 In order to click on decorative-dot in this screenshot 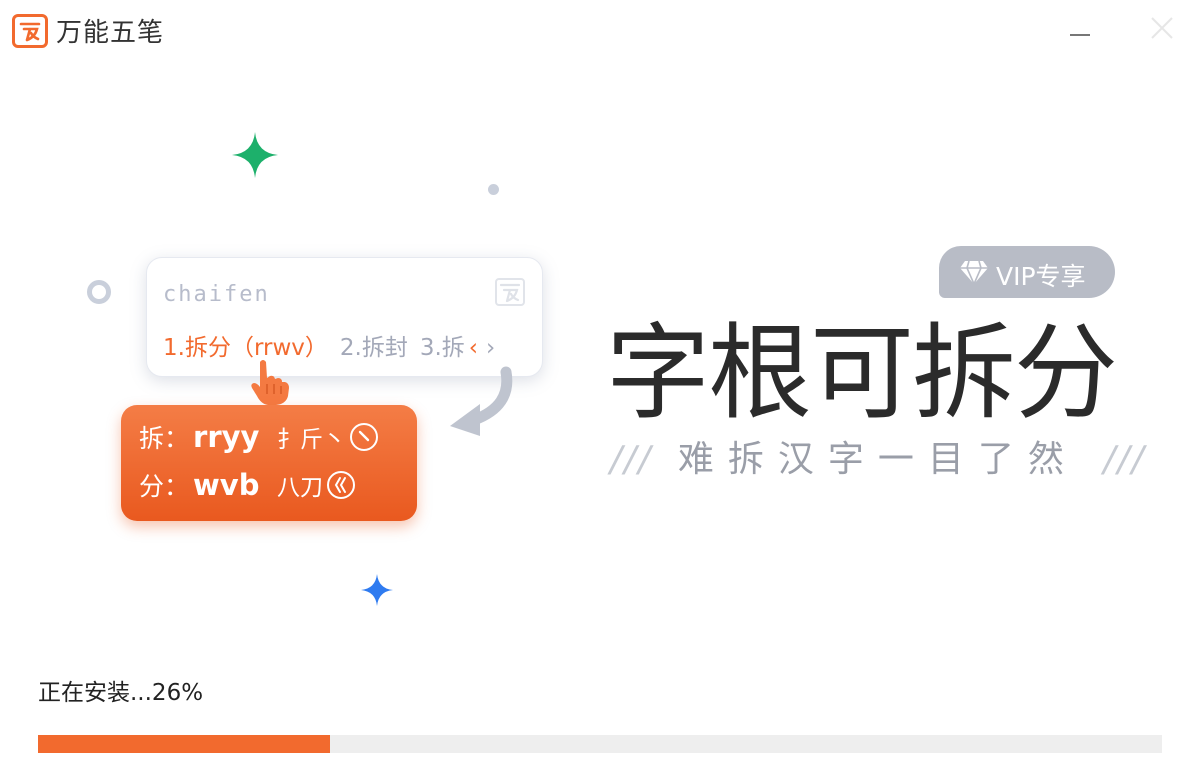, I will do `click(493, 189)`.